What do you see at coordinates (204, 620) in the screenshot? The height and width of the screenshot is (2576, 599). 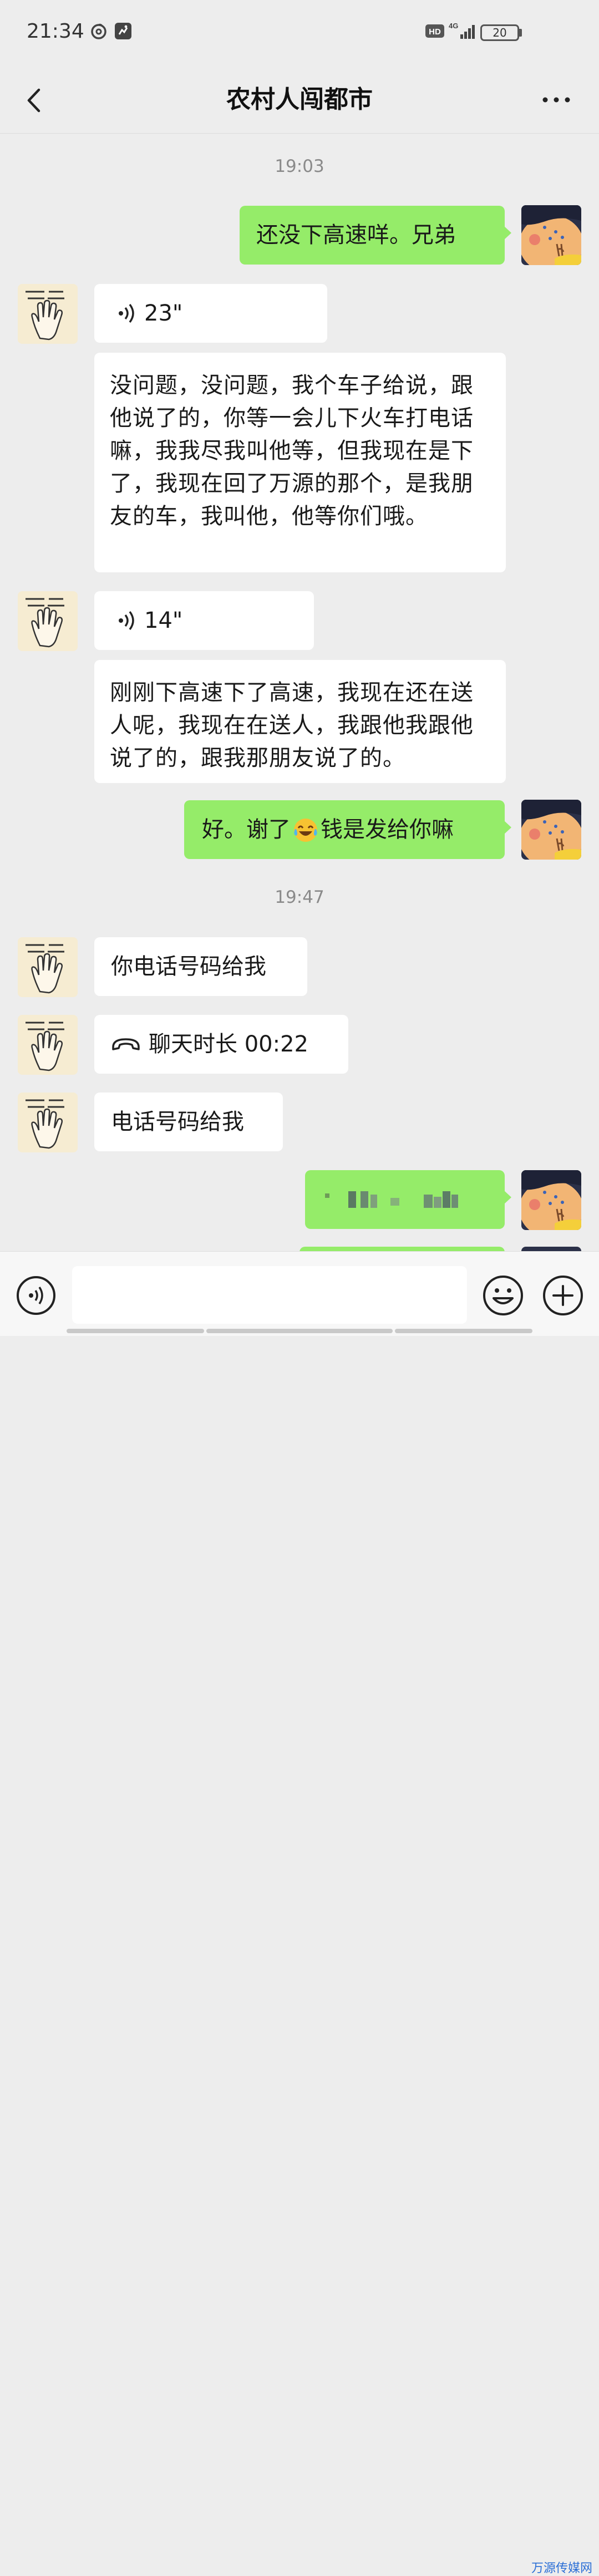 I see `voice-message-bubble: 14"` at bounding box center [204, 620].